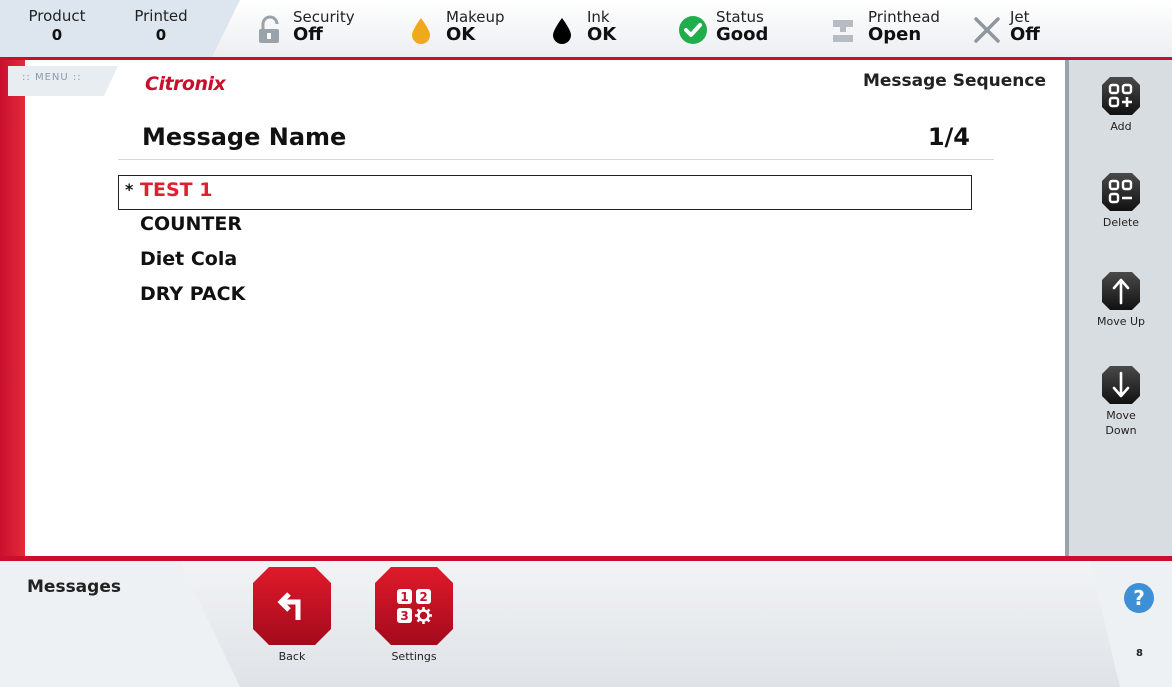 This screenshot has width=1172, height=687. Describe the element at coordinates (1121, 402) in the screenshot. I see `move-down-button: Move Down` at that location.